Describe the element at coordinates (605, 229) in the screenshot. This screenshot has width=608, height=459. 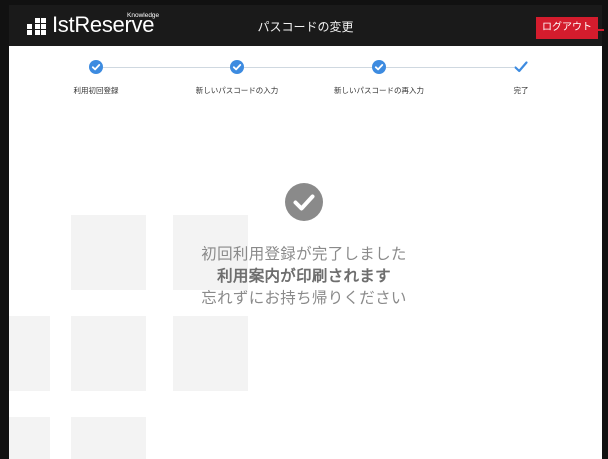
I see `window-frame-right` at that location.